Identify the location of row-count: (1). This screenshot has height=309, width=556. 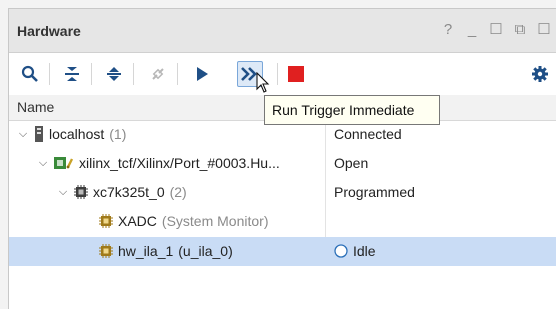
(118, 134).